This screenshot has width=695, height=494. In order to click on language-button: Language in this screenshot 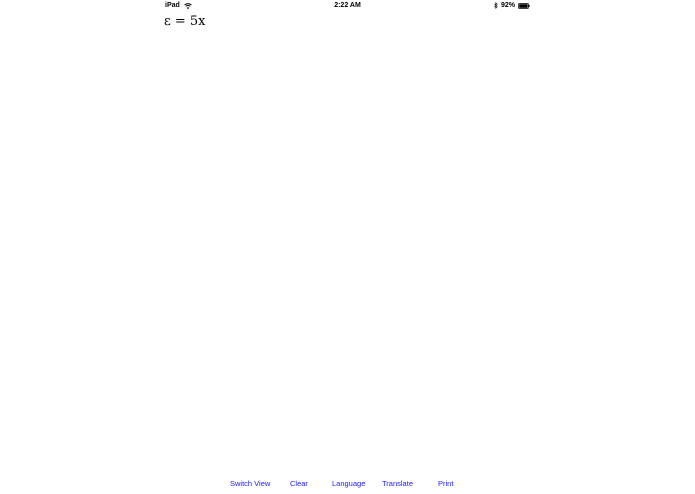, I will do `click(348, 484)`.